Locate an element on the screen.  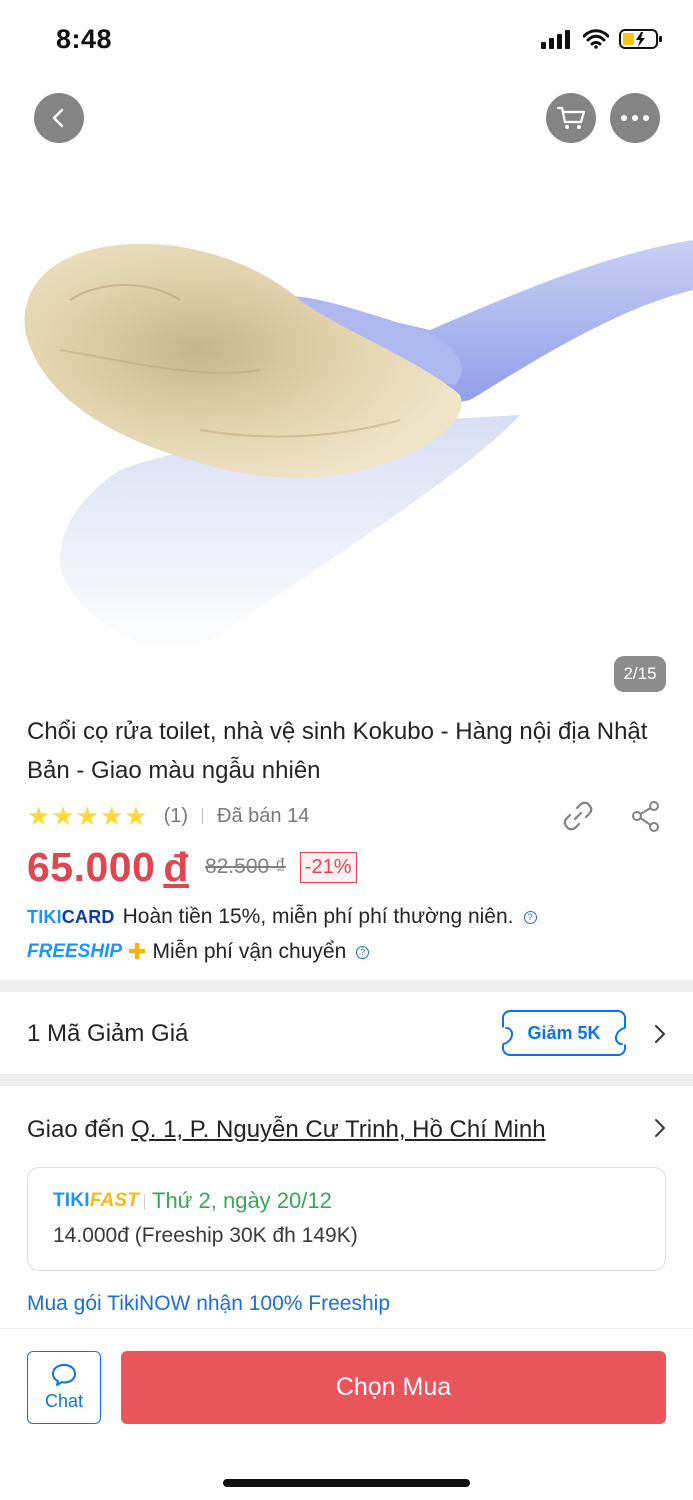
original-price: 82.500 ₫ is located at coordinates (245, 866).